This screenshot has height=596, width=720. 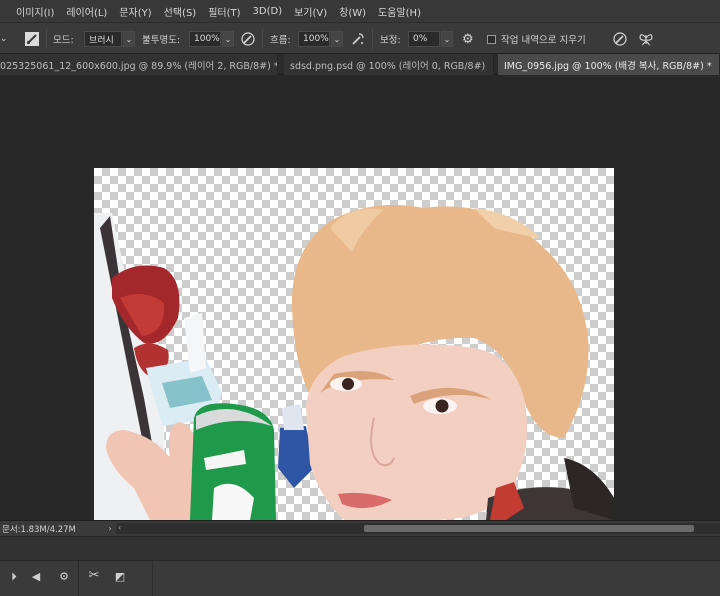 I want to click on pressure-size-button, so click(x=620, y=39).